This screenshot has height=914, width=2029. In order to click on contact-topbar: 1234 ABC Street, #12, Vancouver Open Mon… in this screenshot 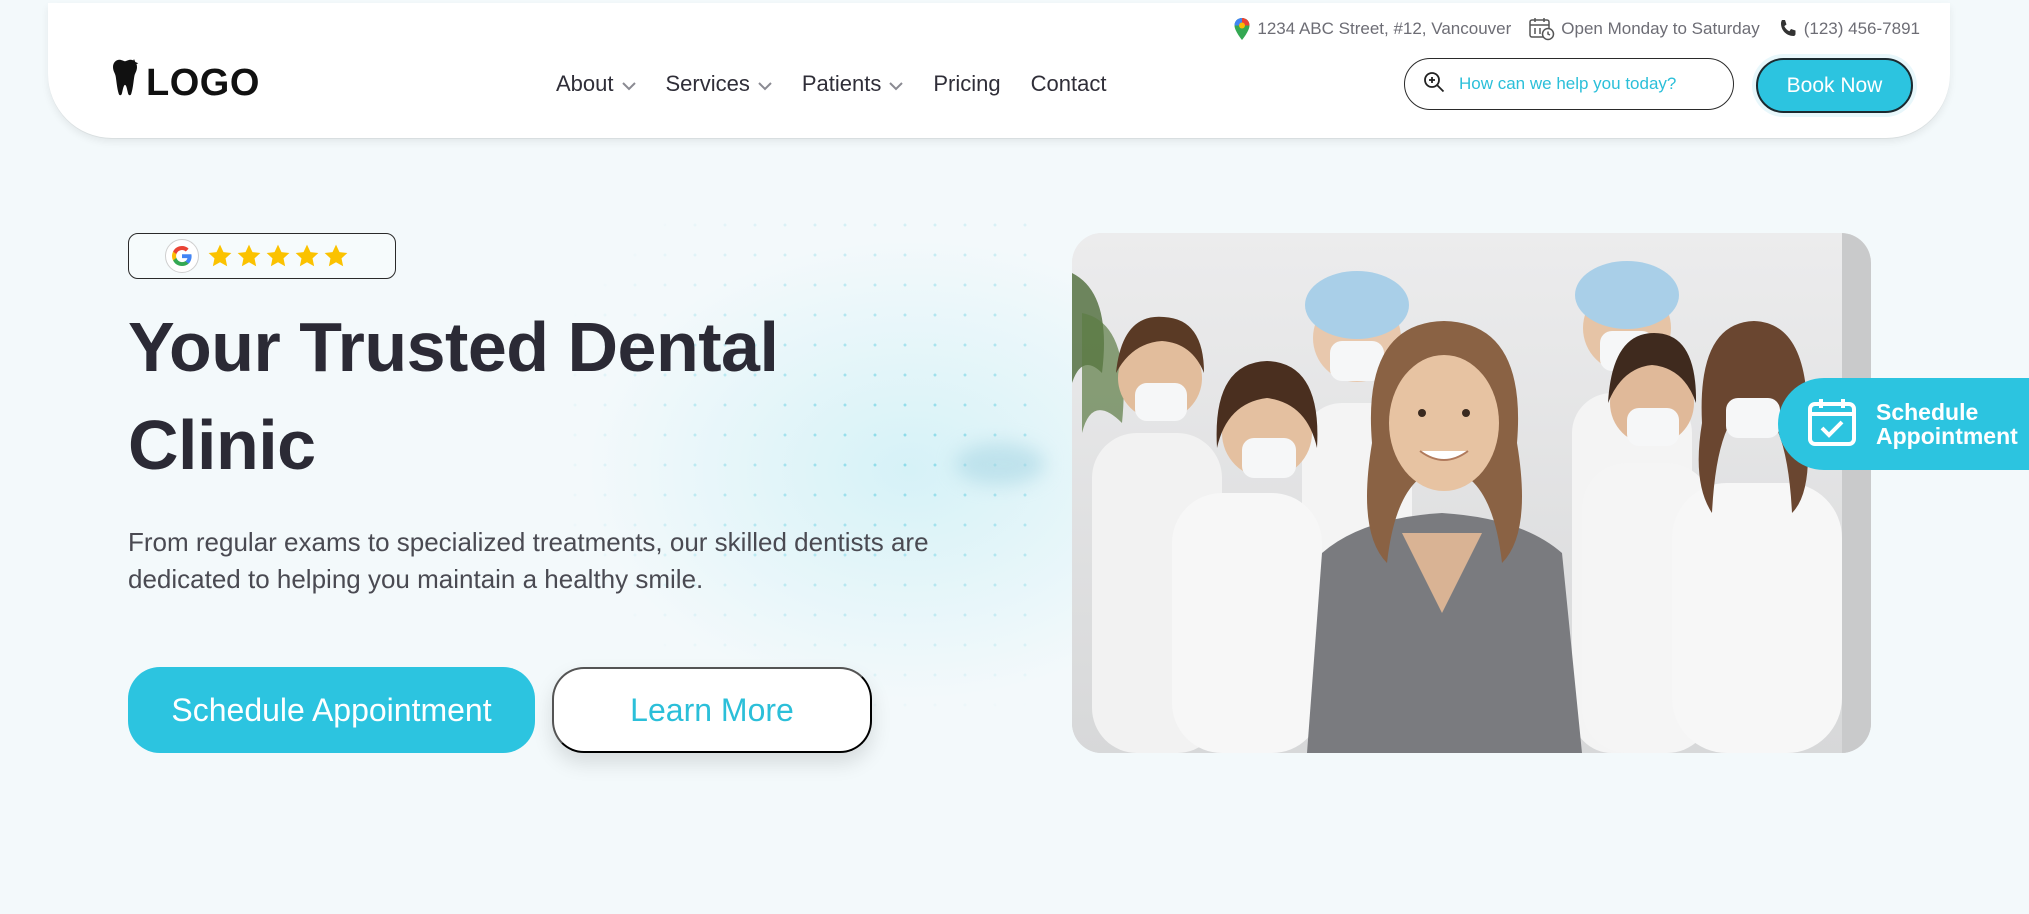, I will do `click(1576, 29)`.